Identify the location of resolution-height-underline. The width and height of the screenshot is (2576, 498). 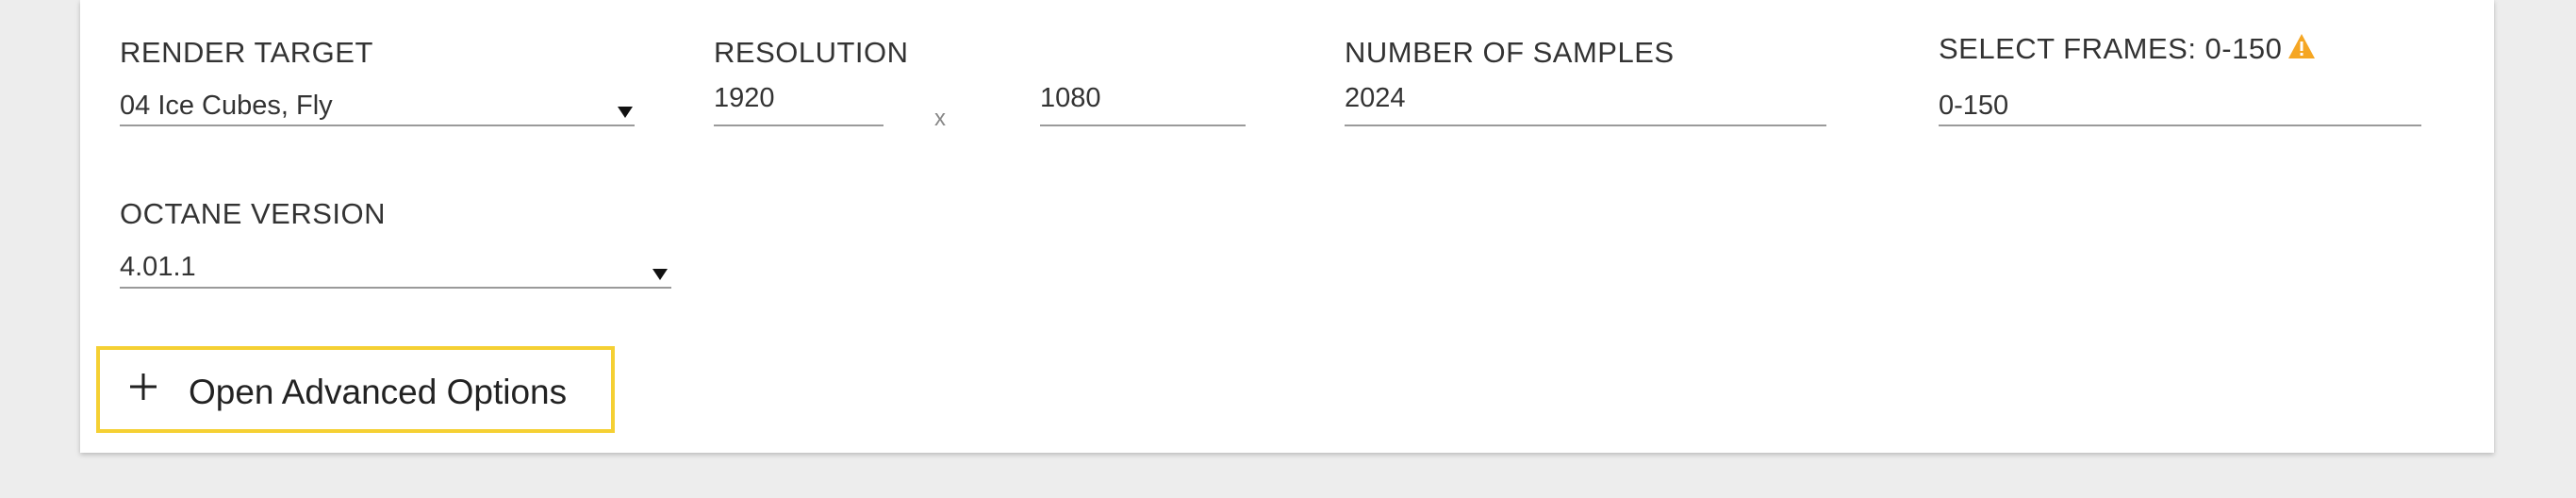
(1143, 125).